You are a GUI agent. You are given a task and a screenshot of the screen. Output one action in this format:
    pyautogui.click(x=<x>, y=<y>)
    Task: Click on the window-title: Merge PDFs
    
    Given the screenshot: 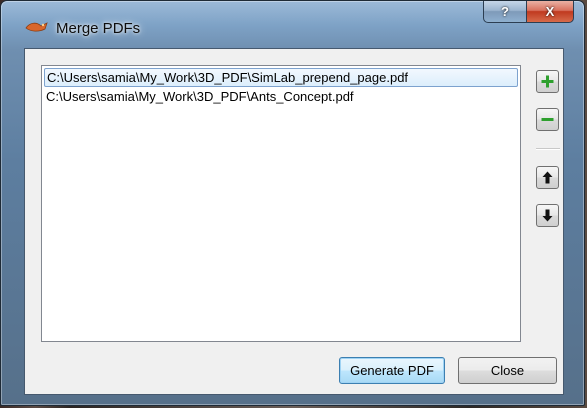 What is the action you would take?
    pyautogui.click(x=98, y=28)
    